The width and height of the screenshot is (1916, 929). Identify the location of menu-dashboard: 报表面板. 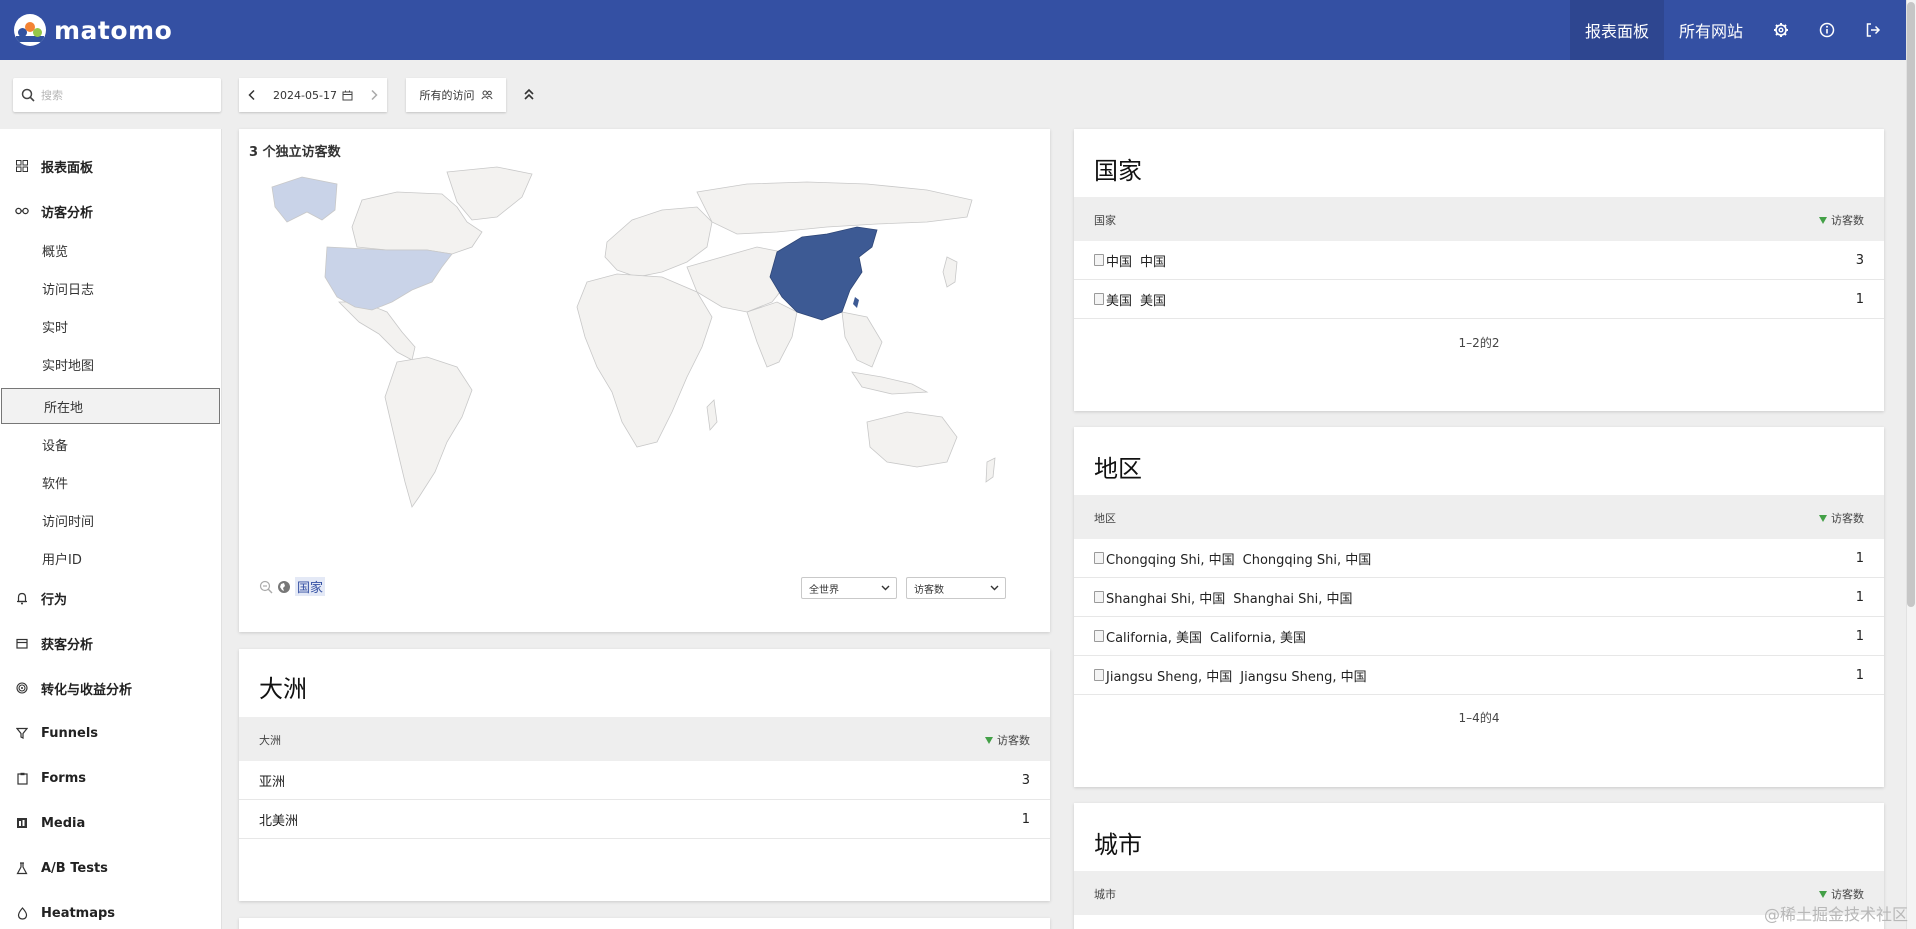
(110, 166).